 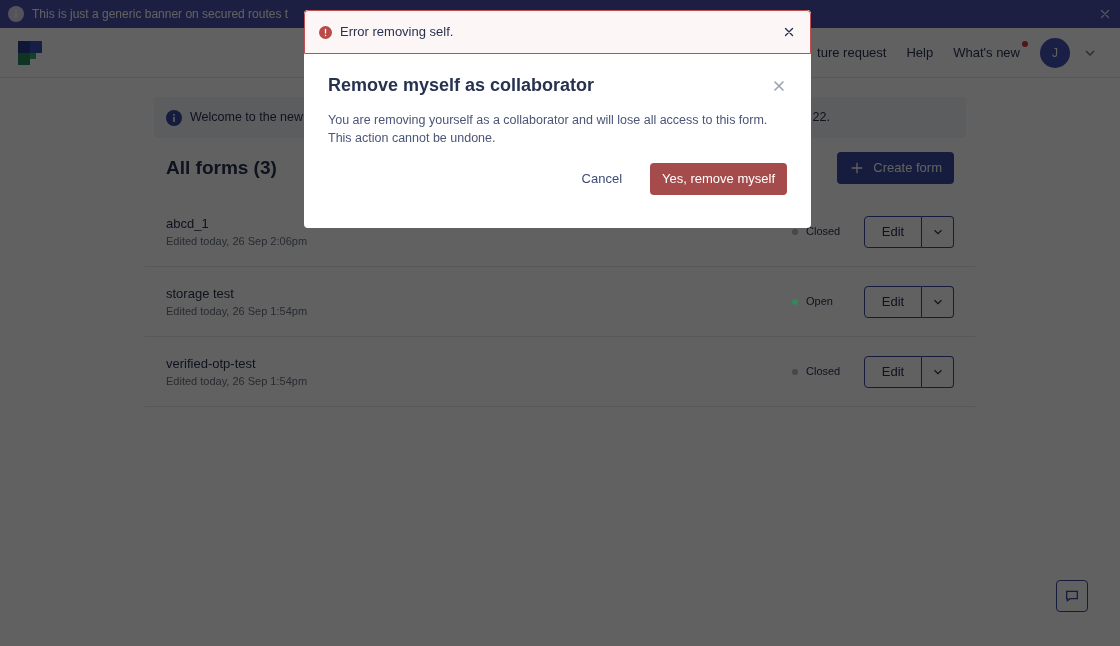 What do you see at coordinates (895, 168) in the screenshot?
I see `create-form-button: Create form` at bounding box center [895, 168].